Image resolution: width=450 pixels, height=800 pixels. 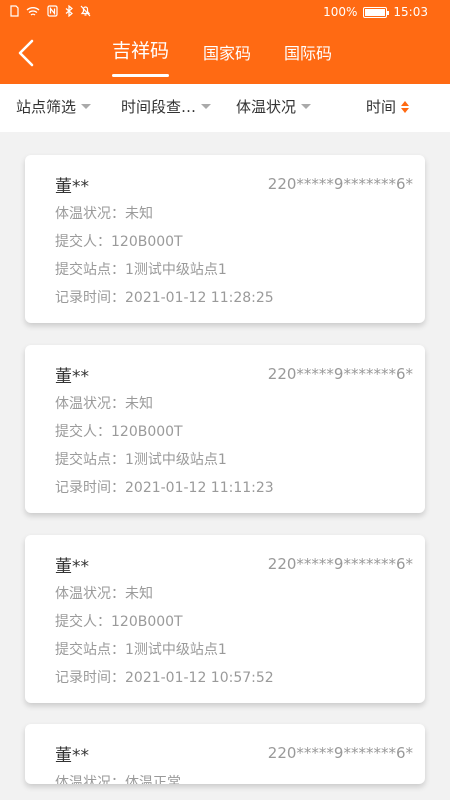 I want to click on record-time: 记录时间：2021-01-12 10:57:52, so click(x=164, y=677).